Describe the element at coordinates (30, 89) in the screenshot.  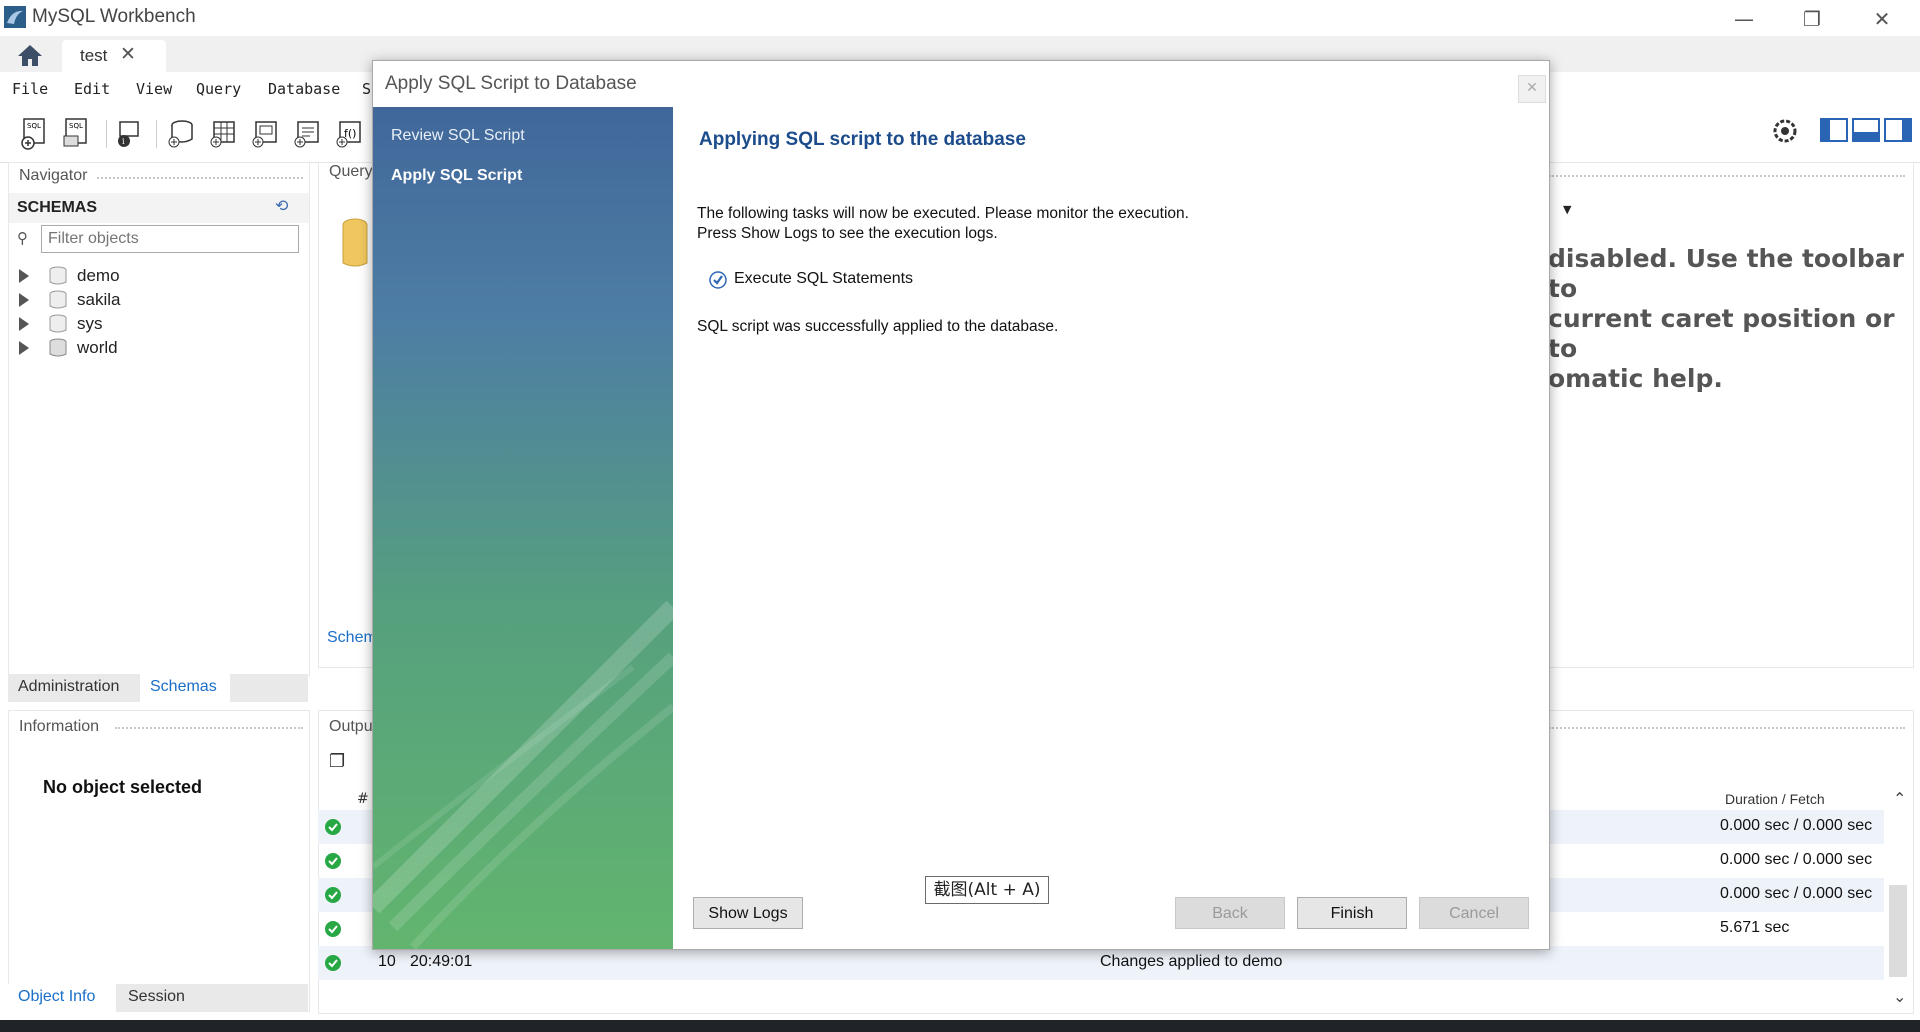
I see `menu-file: File` at that location.